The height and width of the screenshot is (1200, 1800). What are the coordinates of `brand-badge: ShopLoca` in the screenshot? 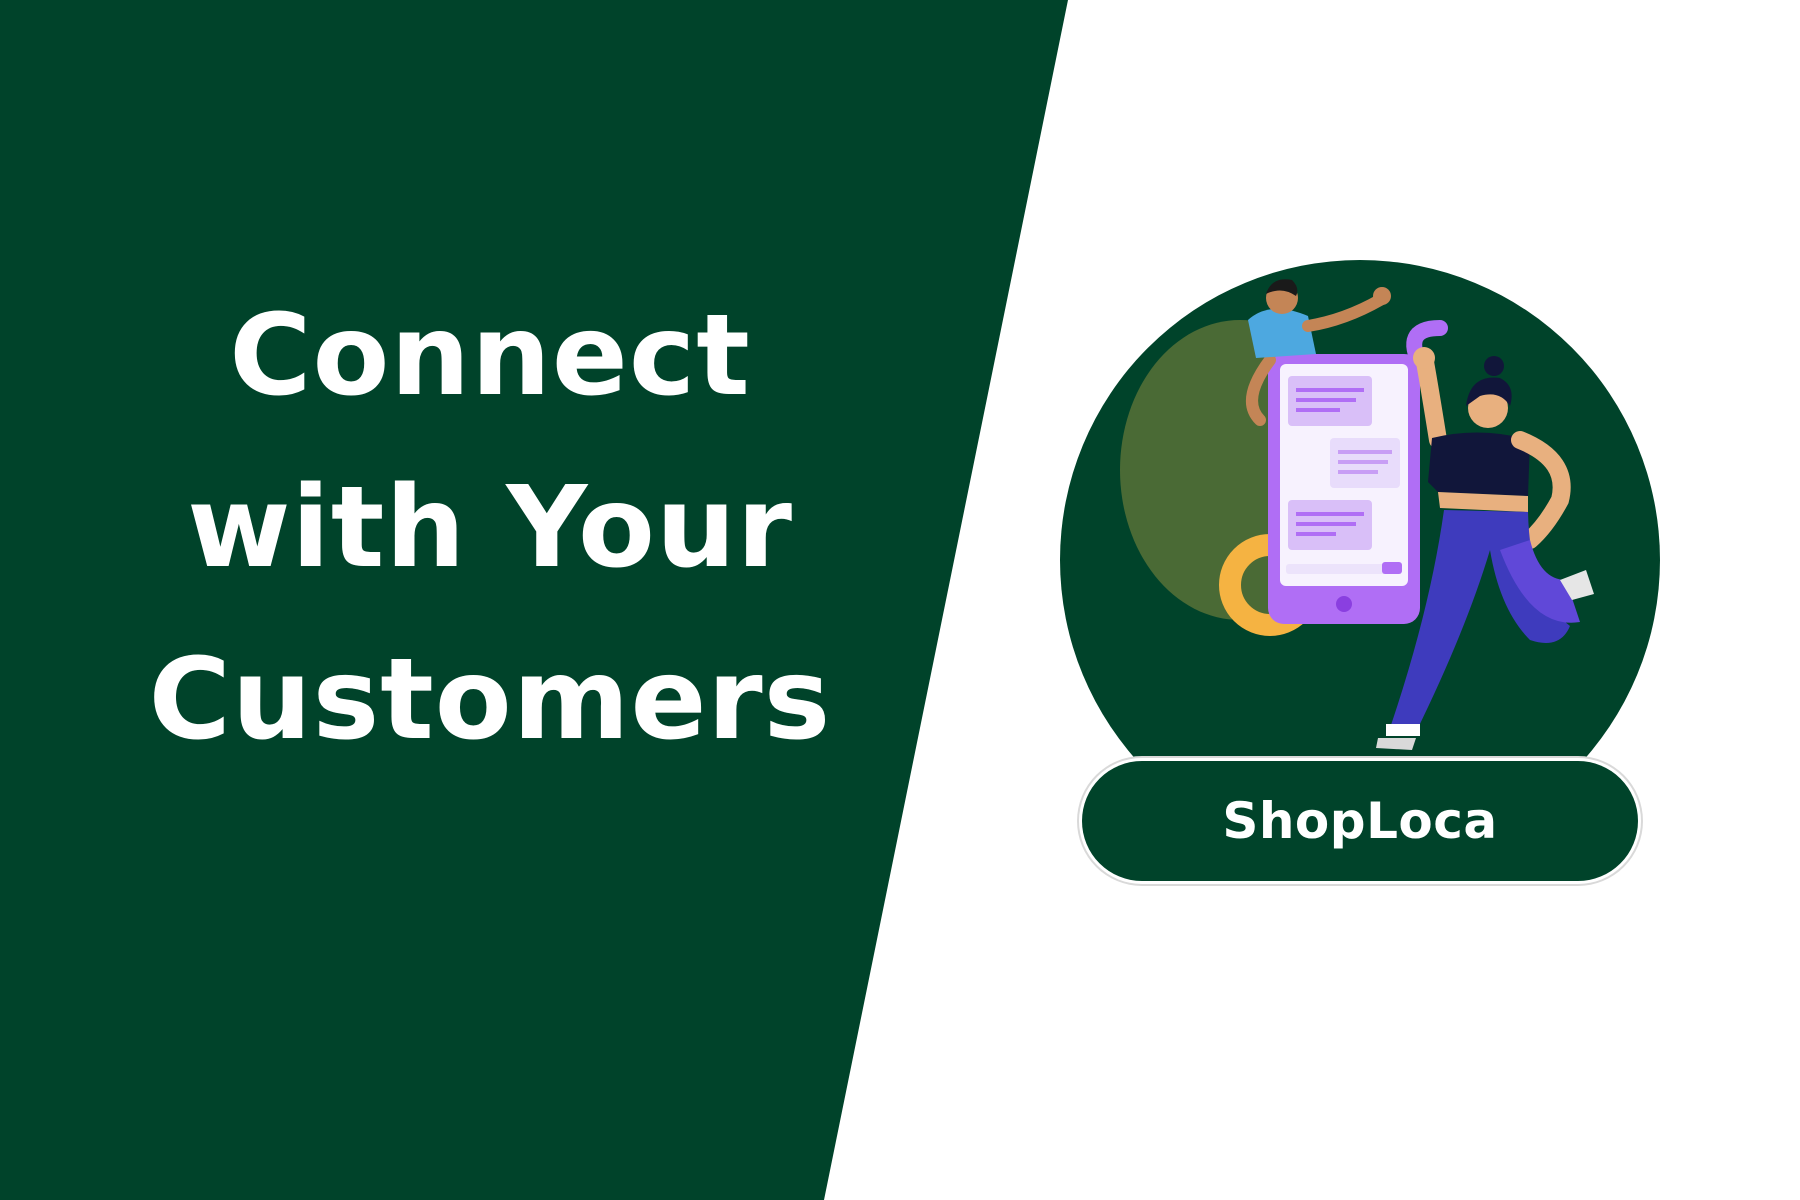 It's located at (1360, 821).